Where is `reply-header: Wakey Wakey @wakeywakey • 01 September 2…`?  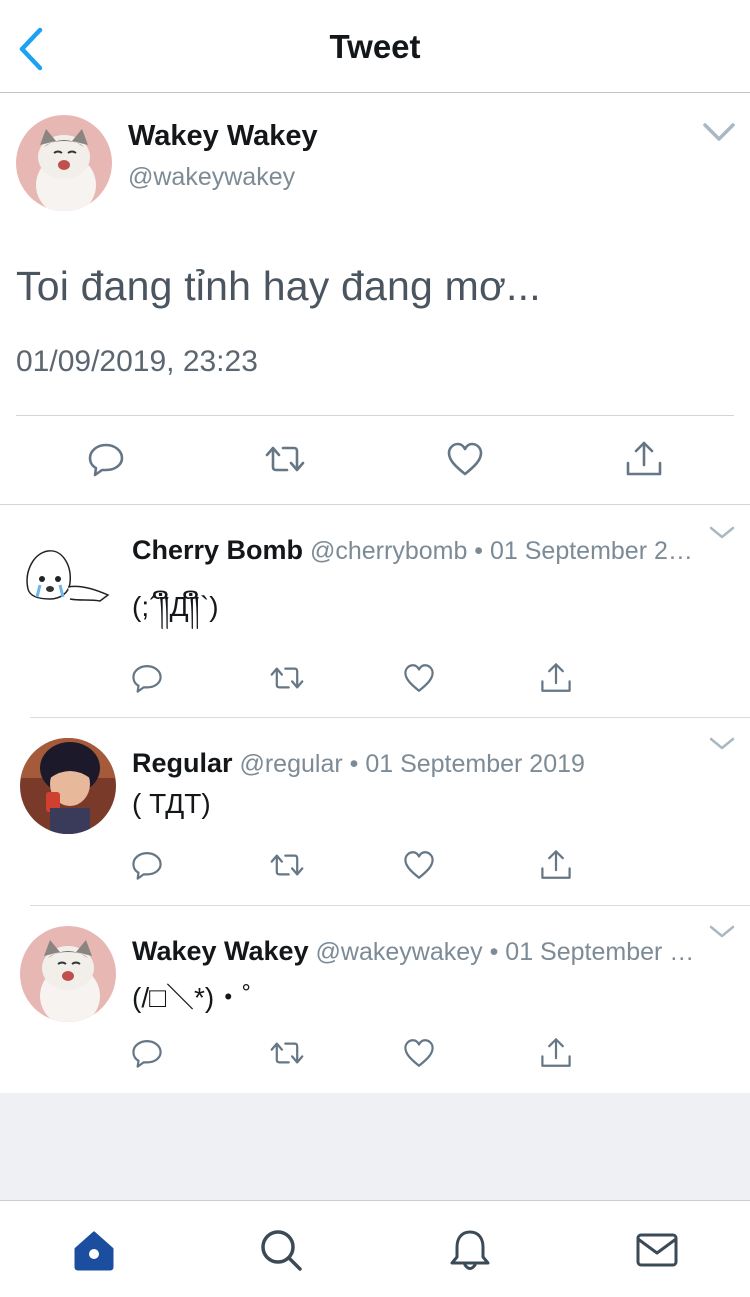 reply-header: Wakey Wakey @wakeywakey • 01 September 2… is located at coordinates (414, 951).